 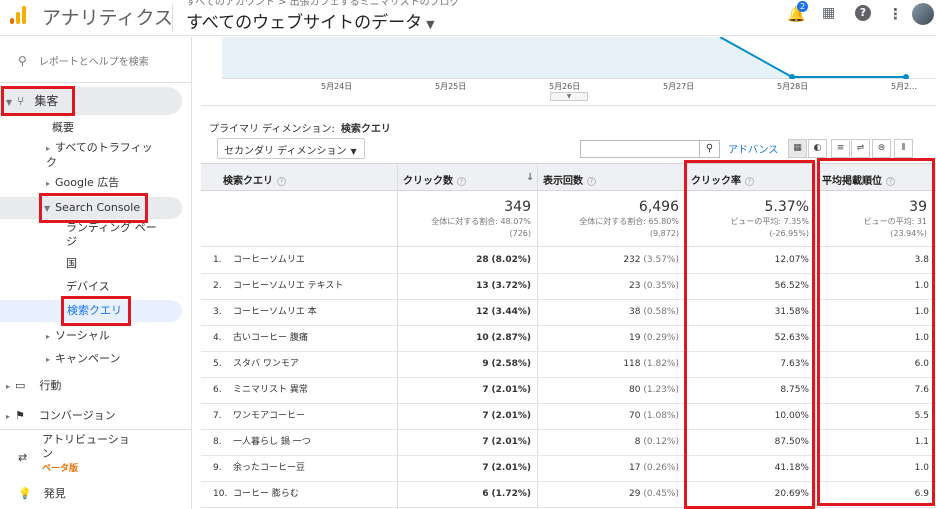 I want to click on sidebar-item-discover: 💡 発見, so click(x=42, y=494).